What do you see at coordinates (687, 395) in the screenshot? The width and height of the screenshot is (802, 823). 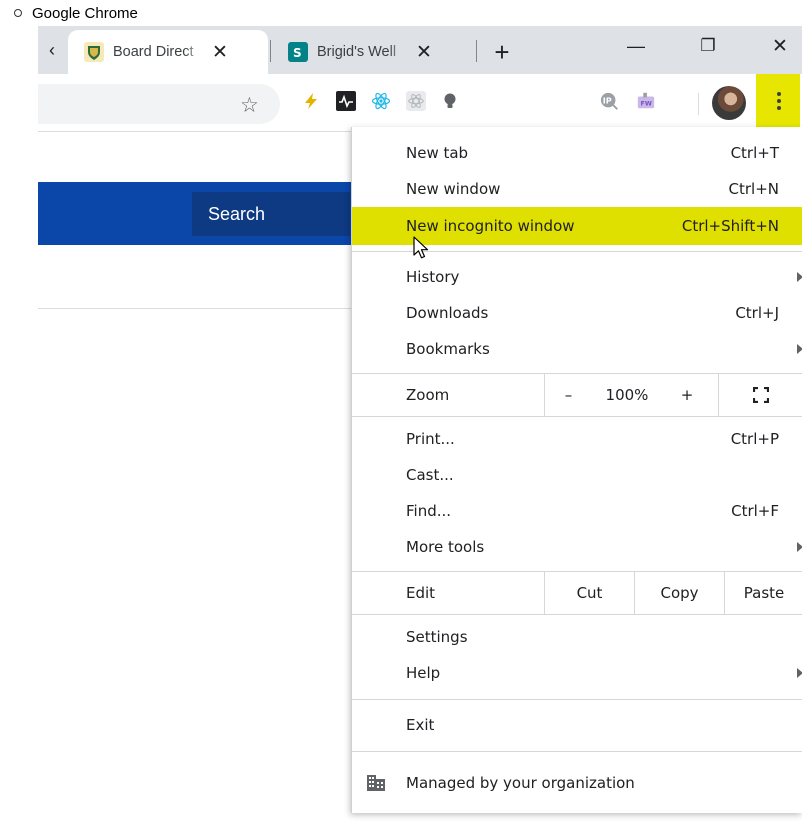 I see `zoom-in-button: +` at bounding box center [687, 395].